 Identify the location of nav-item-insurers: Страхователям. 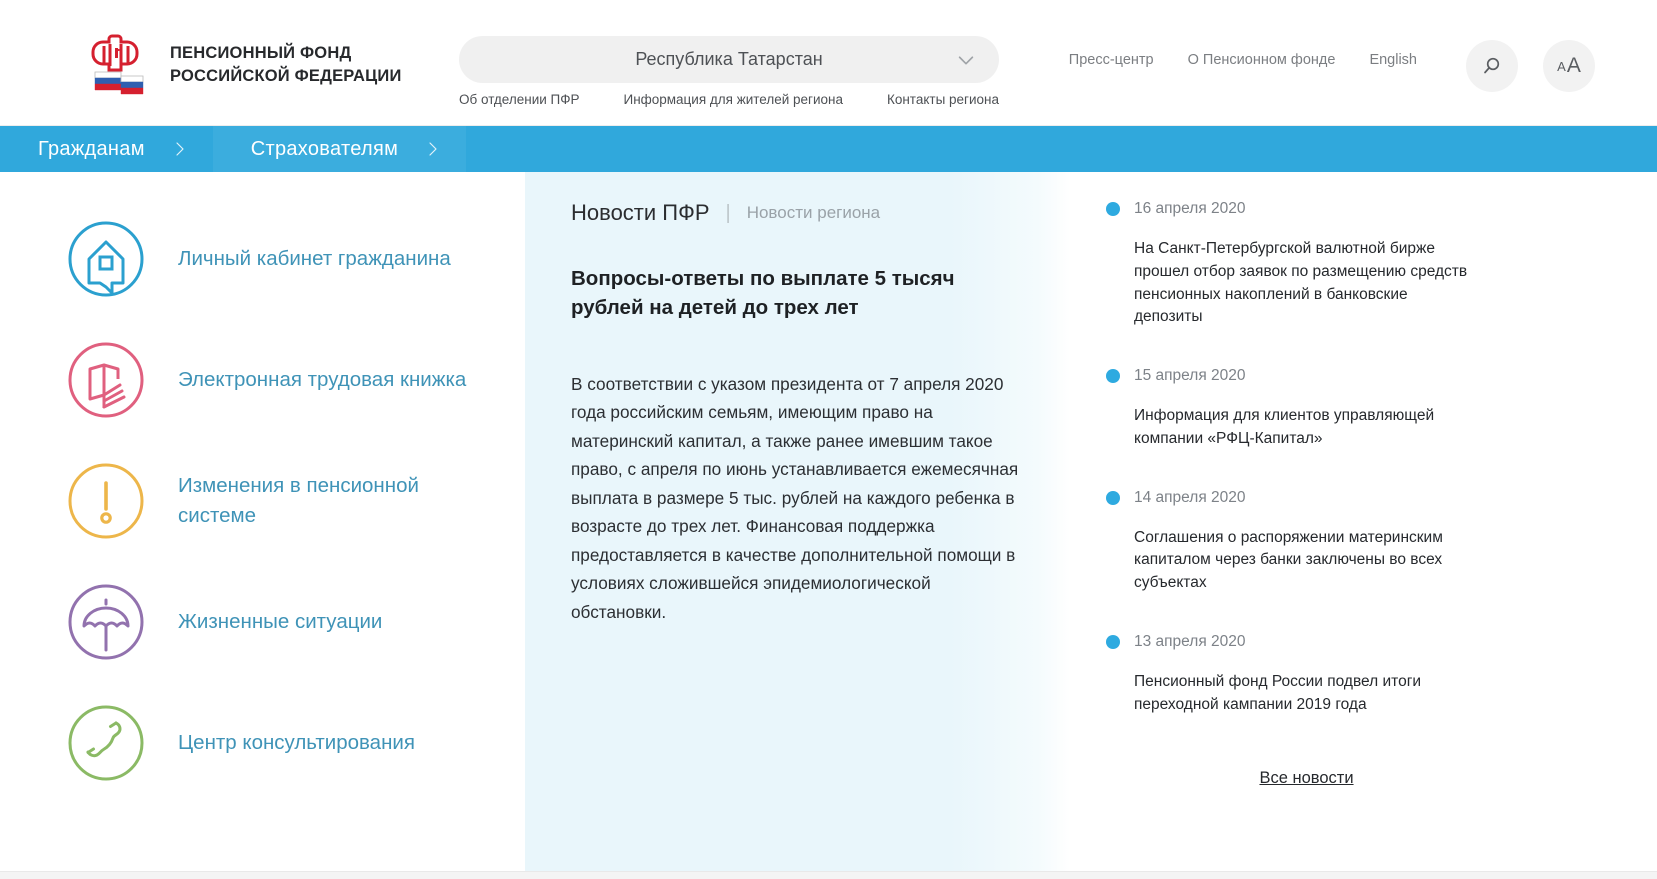
(339, 149).